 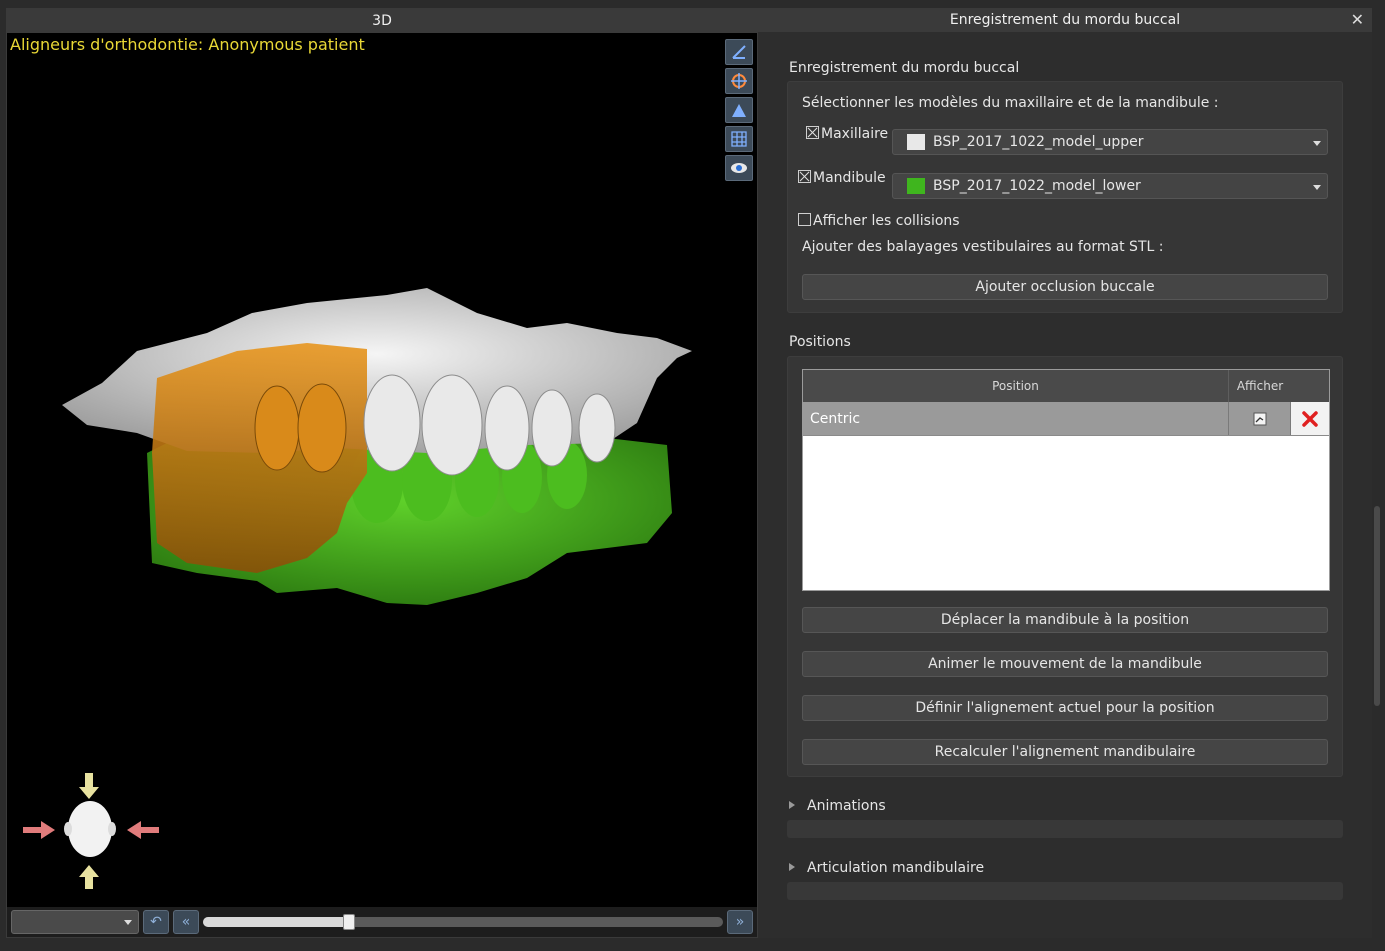 I want to click on mandibule-color-swatch, so click(x=916, y=186).